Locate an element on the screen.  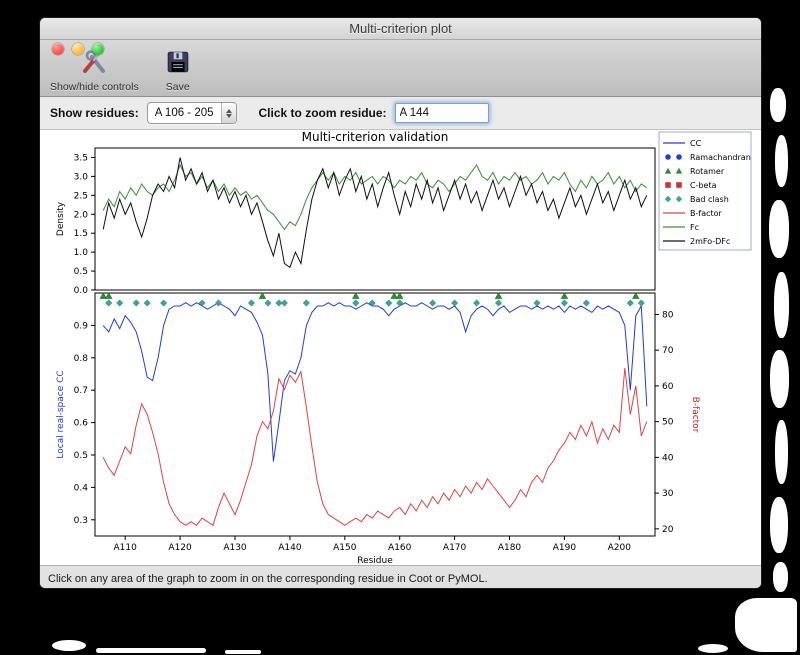
svg-text: 80 is located at coordinates (668, 315).